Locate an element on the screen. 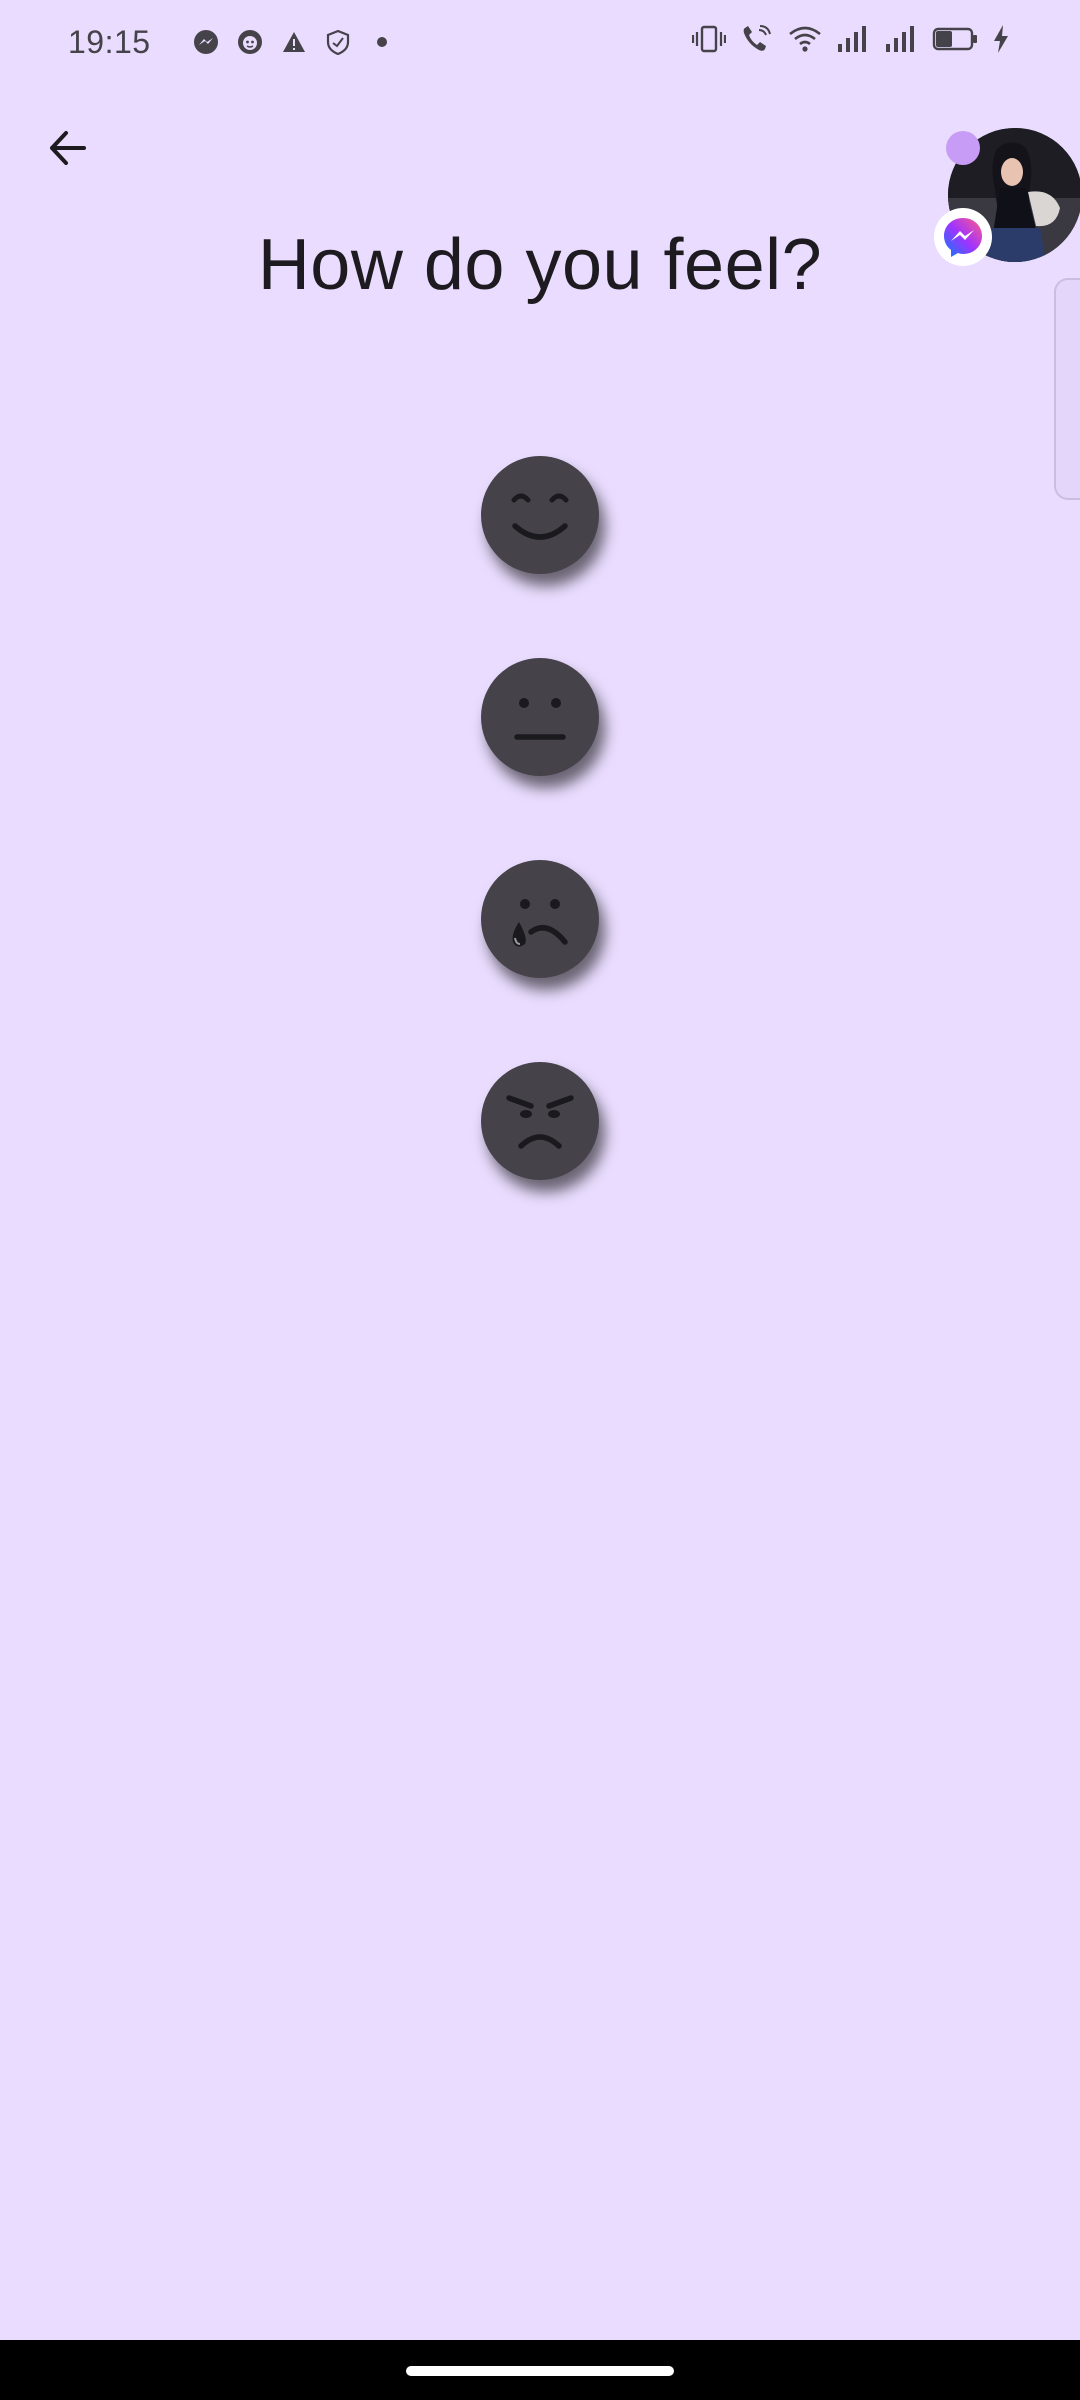 The width and height of the screenshot is (1080, 2400). neutral-face-icon is located at coordinates (540, 719).